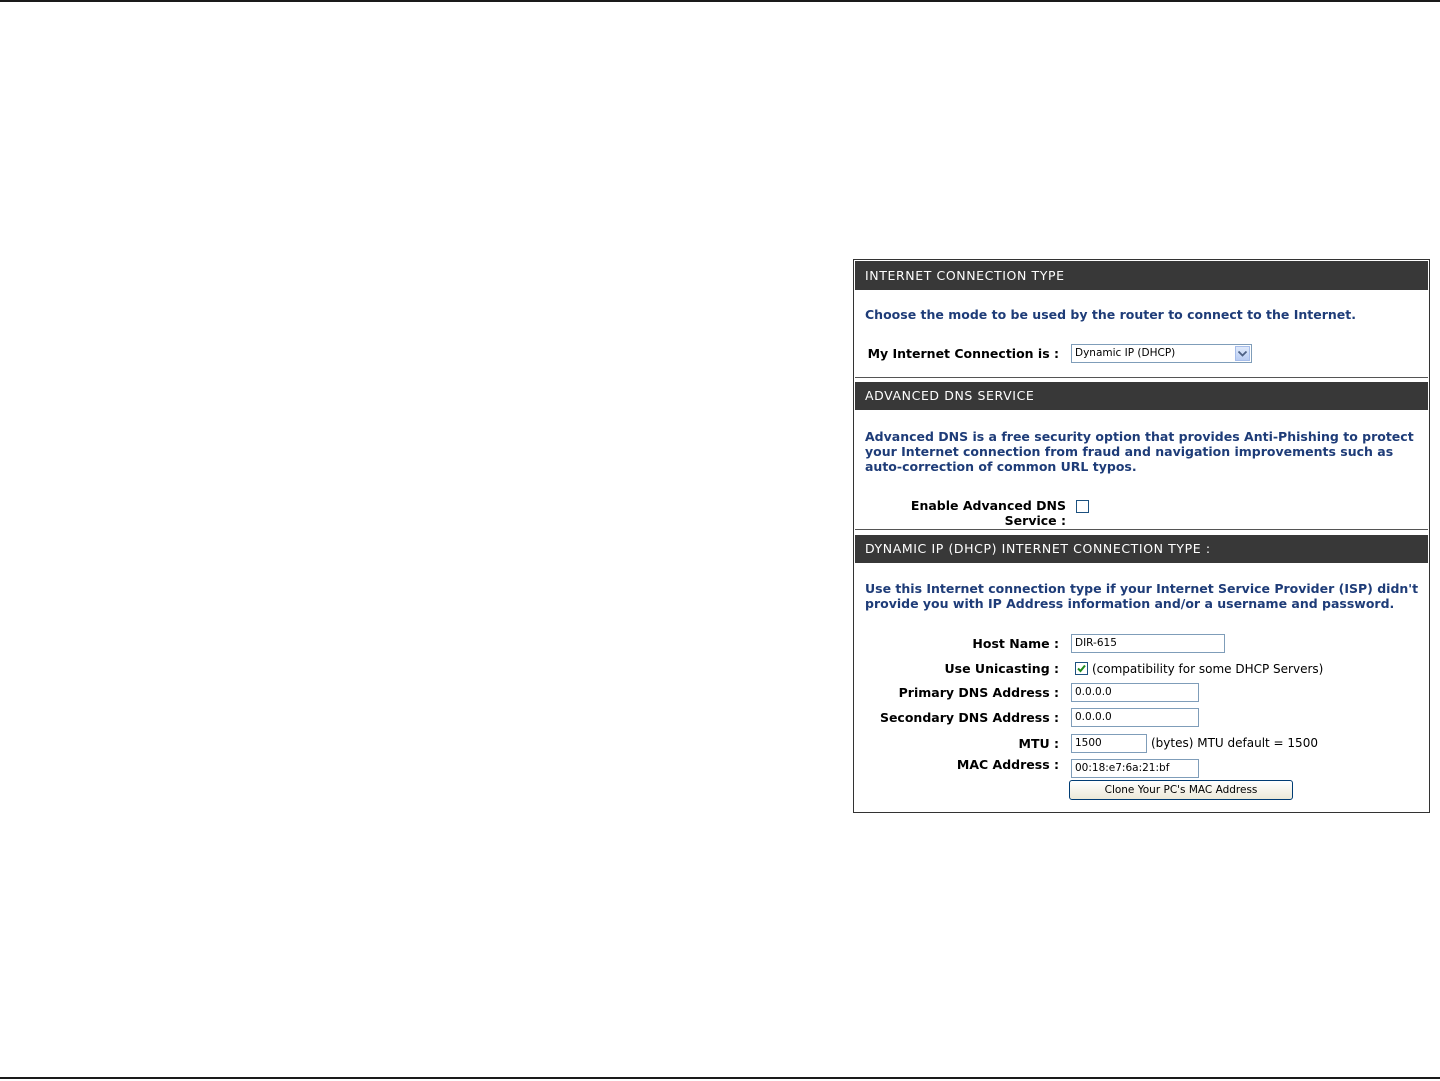 This screenshot has width=1440, height=1081. What do you see at coordinates (978, 692) in the screenshot?
I see `primary-dns-label: Primary DNS Address :` at bounding box center [978, 692].